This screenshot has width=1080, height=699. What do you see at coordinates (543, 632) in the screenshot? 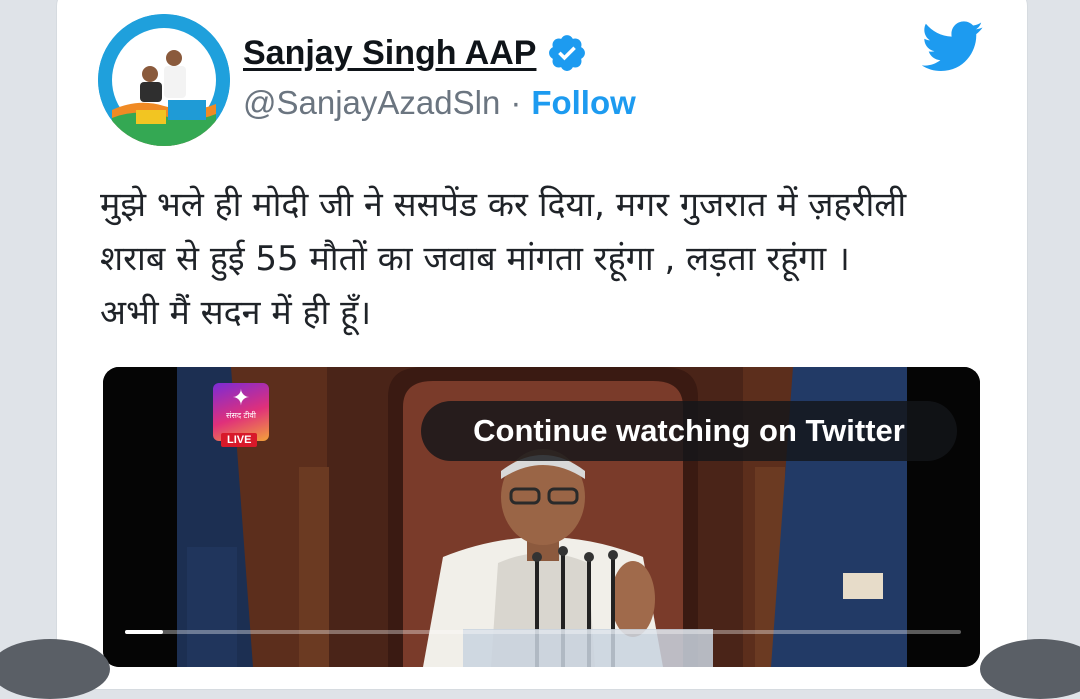
I see `video-progress-bar` at bounding box center [543, 632].